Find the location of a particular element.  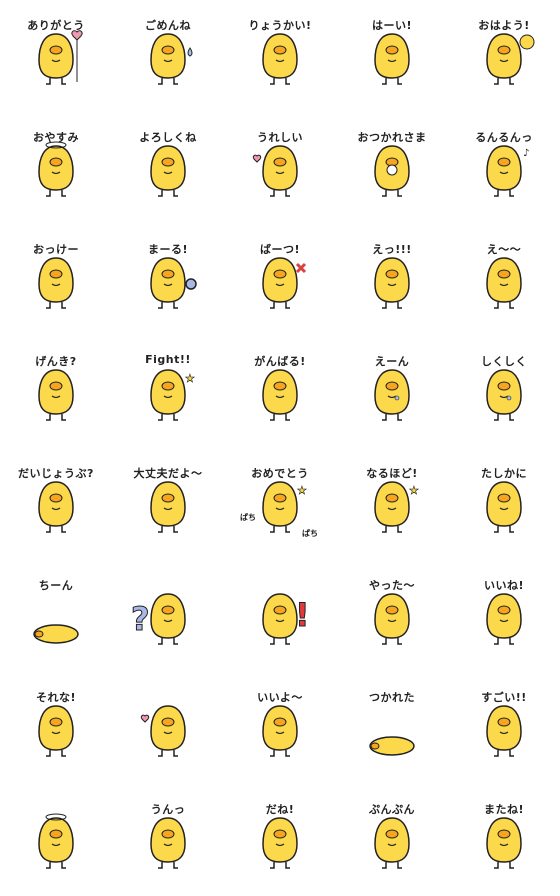

sticker: ! is located at coordinates (280, 616).